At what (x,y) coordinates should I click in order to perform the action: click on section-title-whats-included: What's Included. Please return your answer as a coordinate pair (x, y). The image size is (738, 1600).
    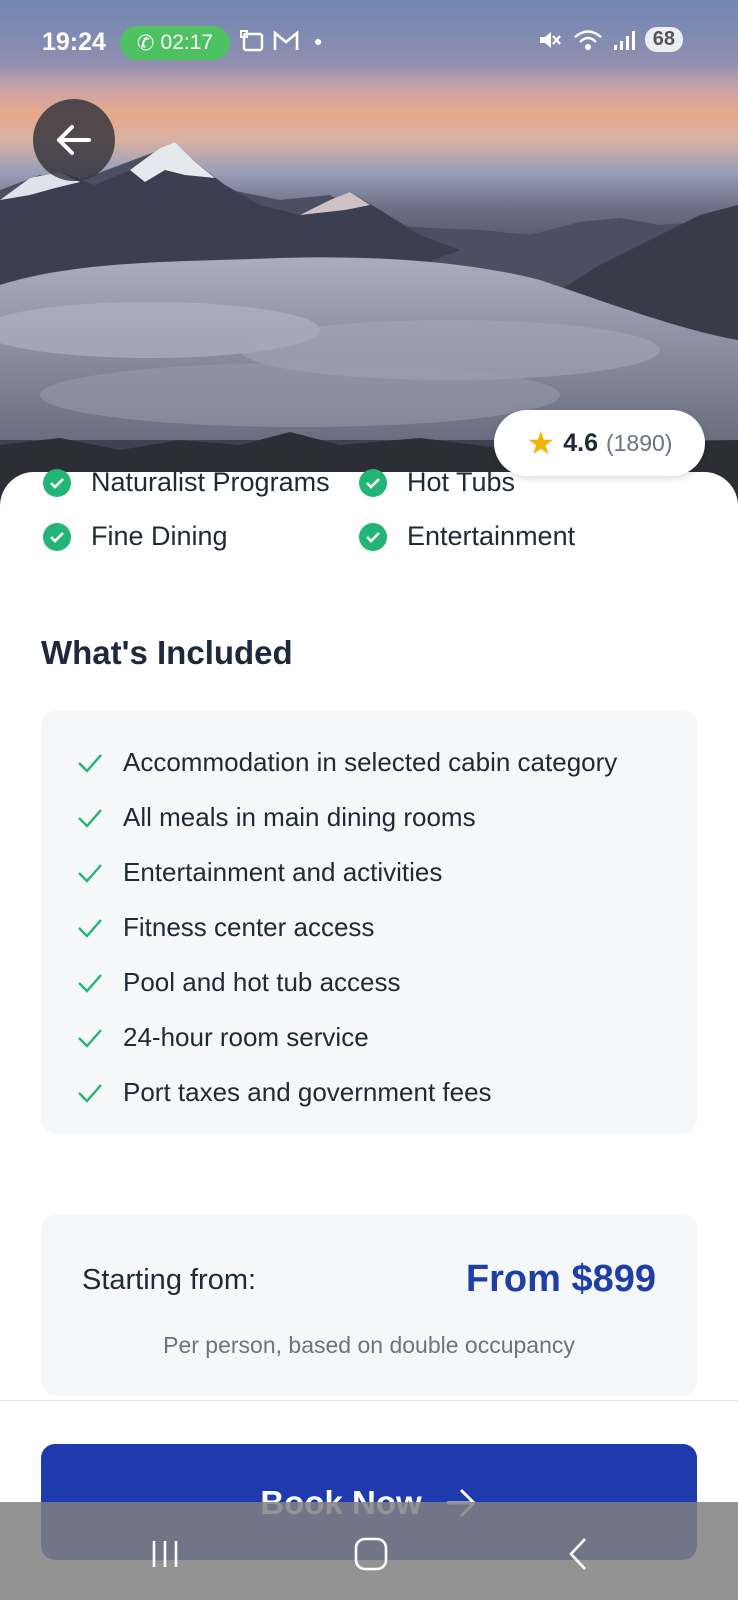
    Looking at the image, I should click on (167, 652).